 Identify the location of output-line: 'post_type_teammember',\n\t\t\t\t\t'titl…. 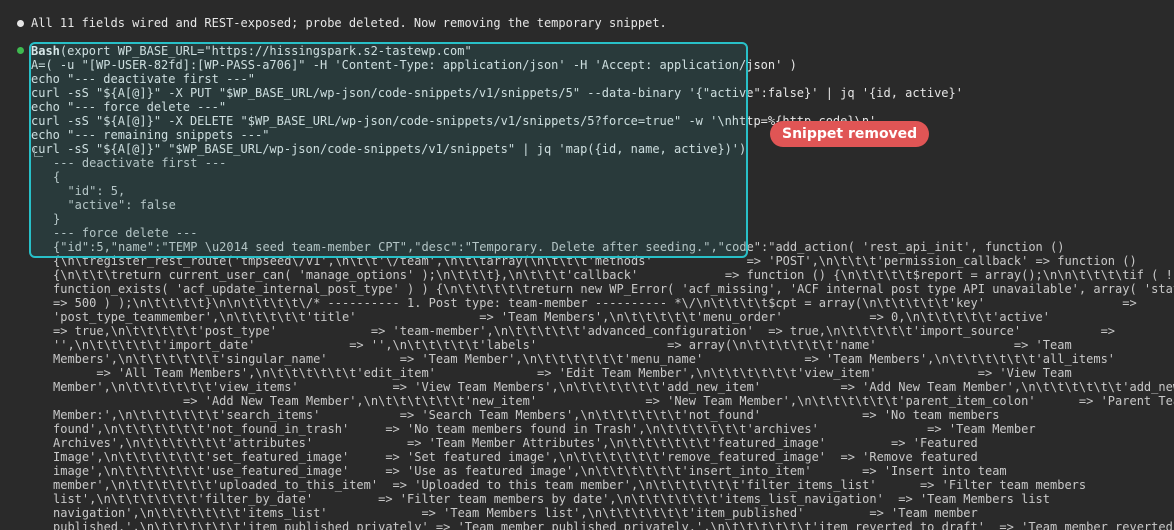
(551, 317).